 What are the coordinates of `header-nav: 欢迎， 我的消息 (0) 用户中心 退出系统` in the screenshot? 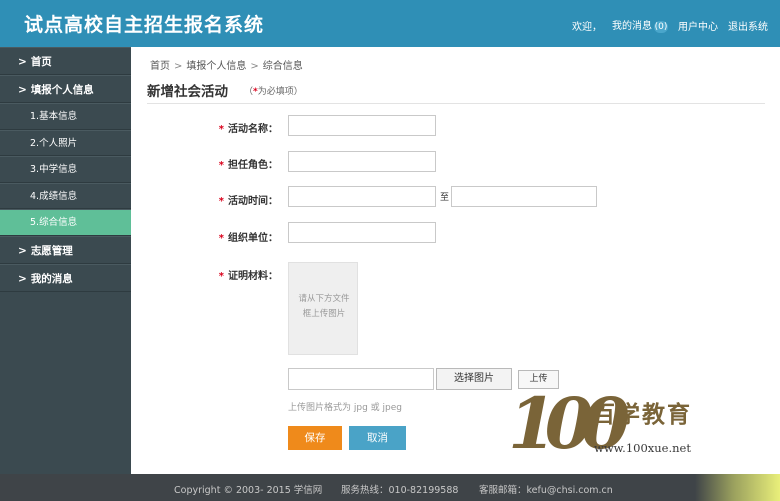 It's located at (670, 25).